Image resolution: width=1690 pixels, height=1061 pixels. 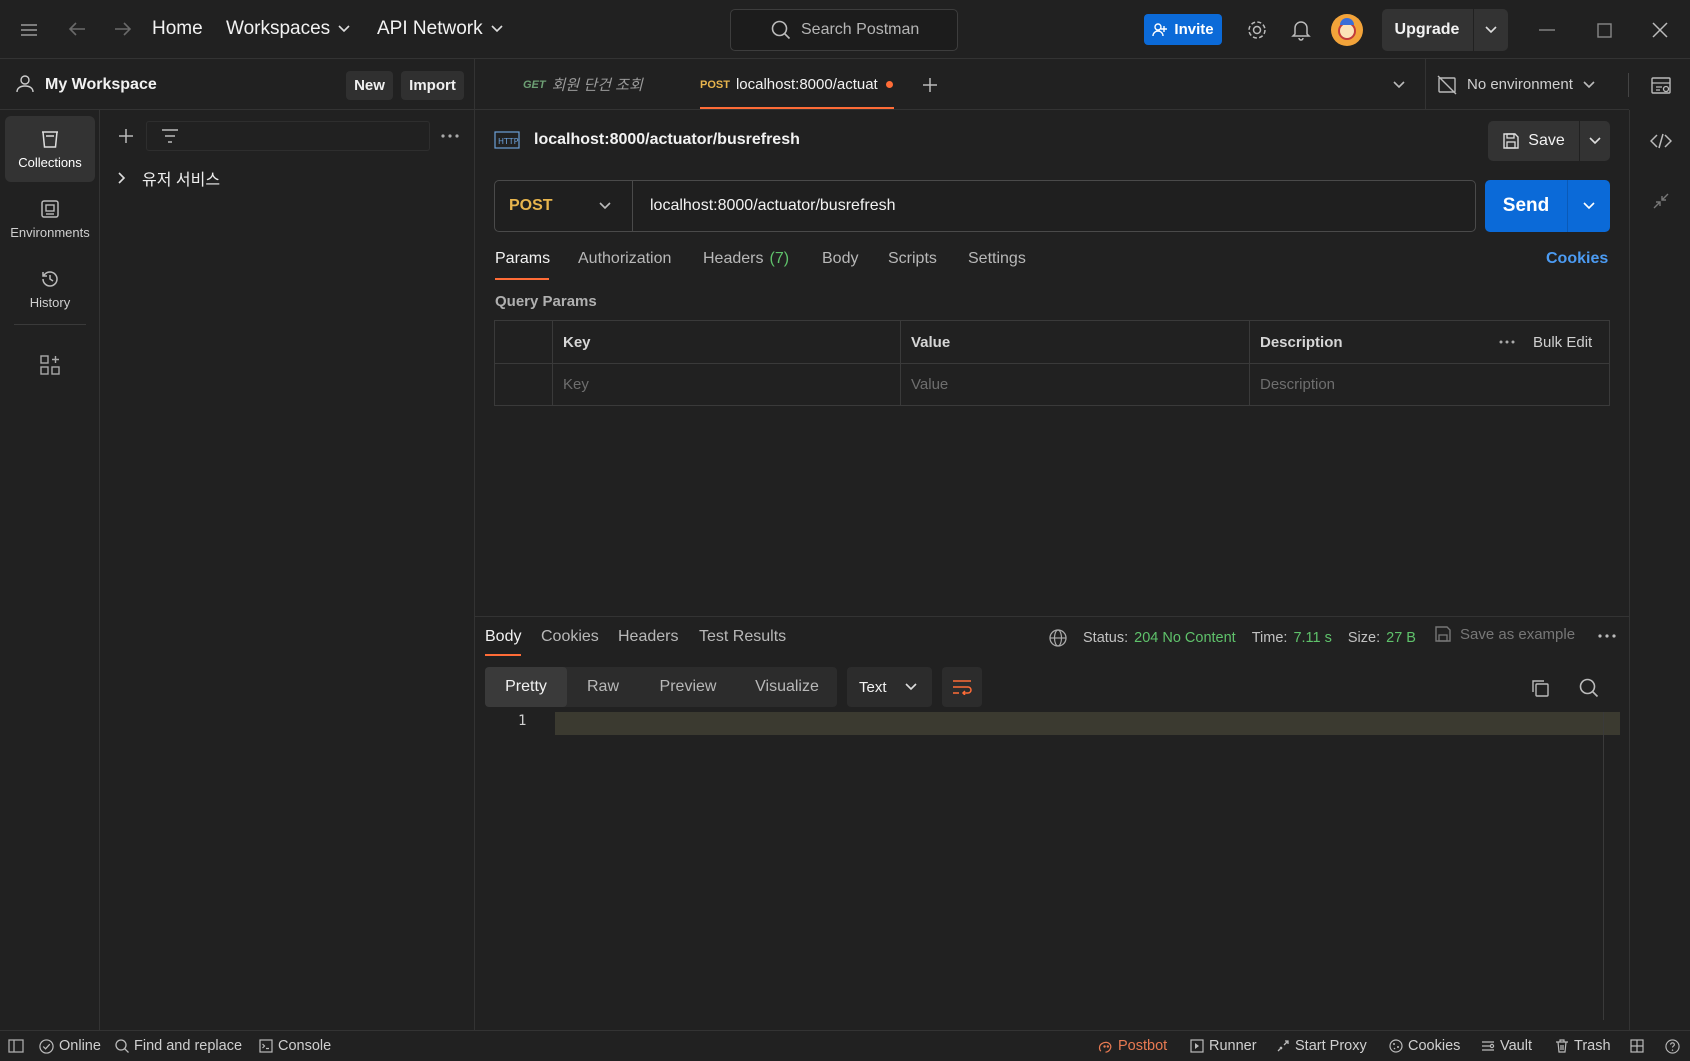 What do you see at coordinates (1504, 634) in the screenshot?
I see `save-as-example-button: Save as example` at bounding box center [1504, 634].